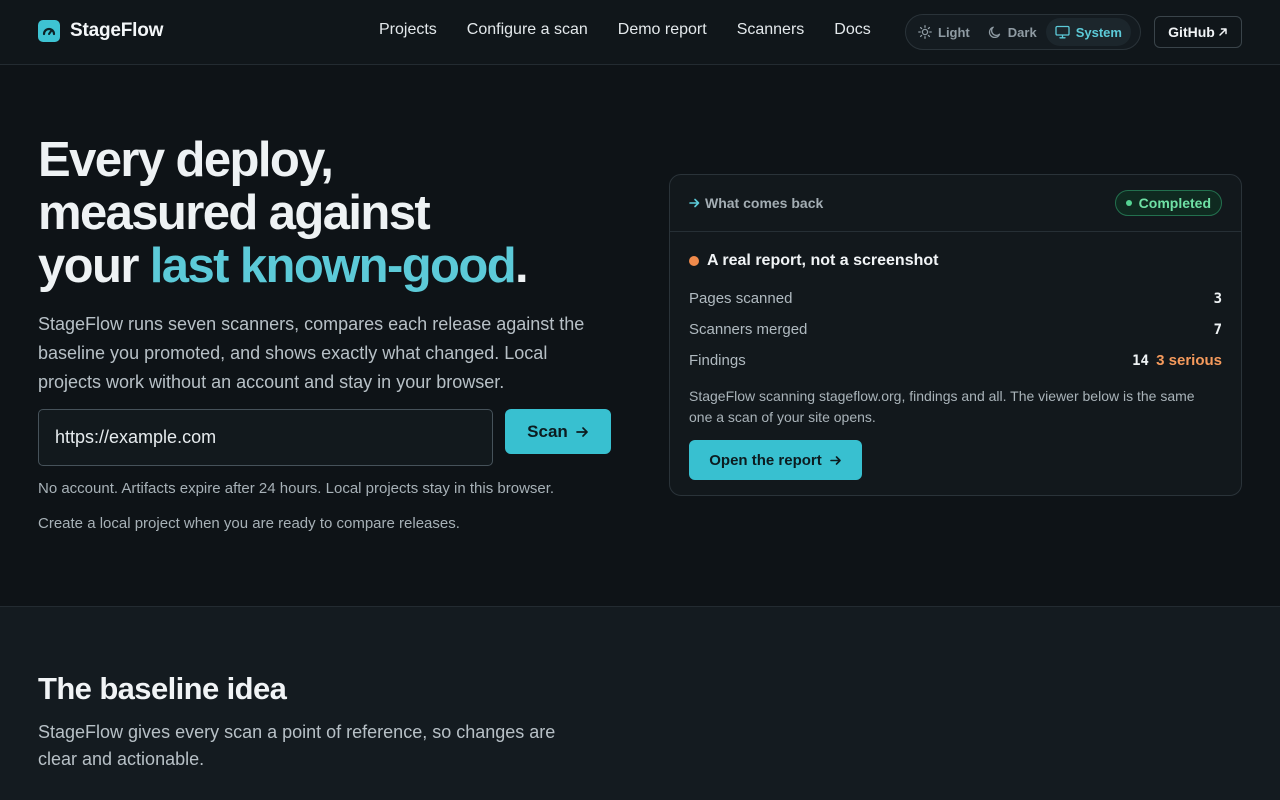  I want to click on theme-toggle: Light Dark System, so click(1023, 32).